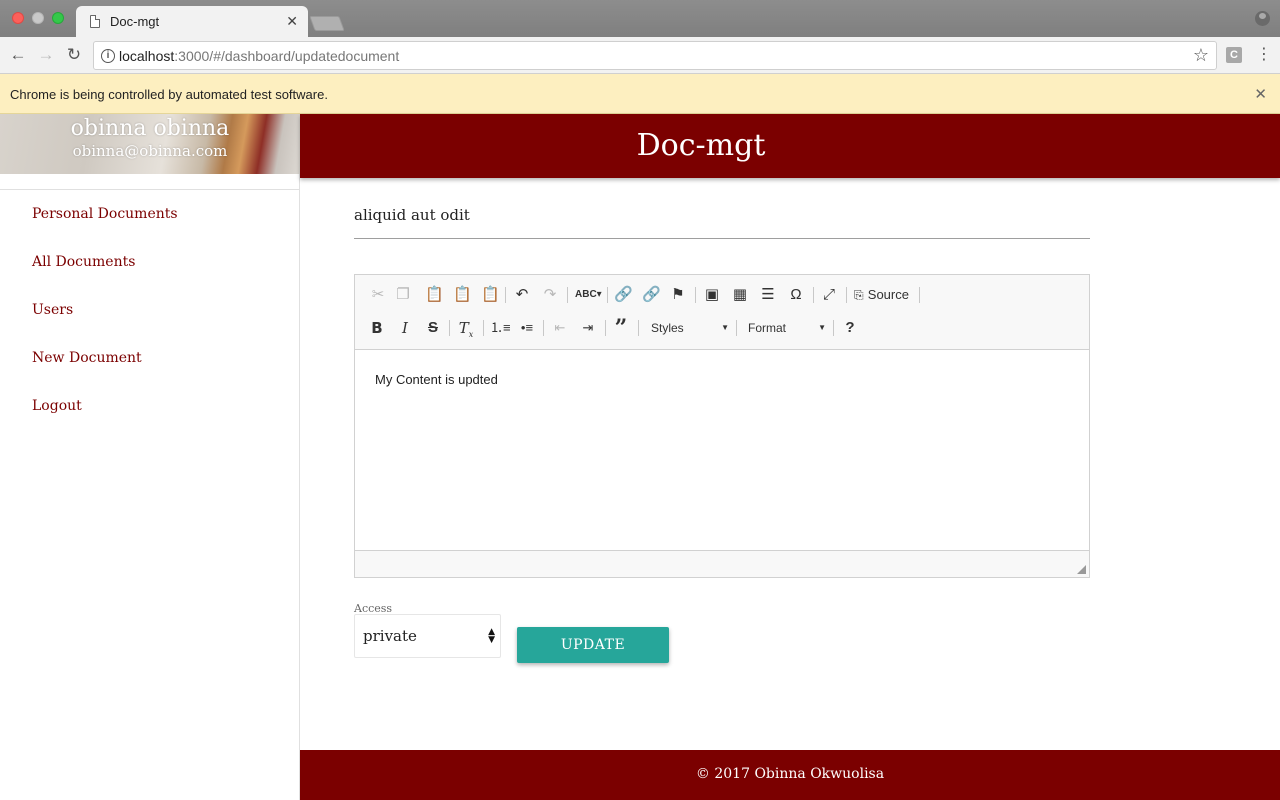  I want to click on user-name: obinna obinna, so click(150, 128).